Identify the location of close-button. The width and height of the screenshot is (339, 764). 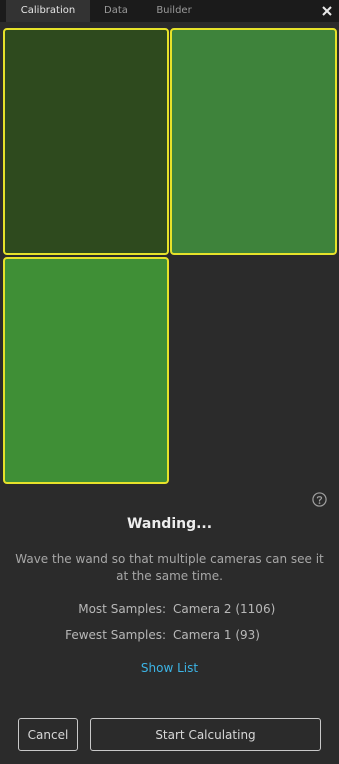
(327, 11).